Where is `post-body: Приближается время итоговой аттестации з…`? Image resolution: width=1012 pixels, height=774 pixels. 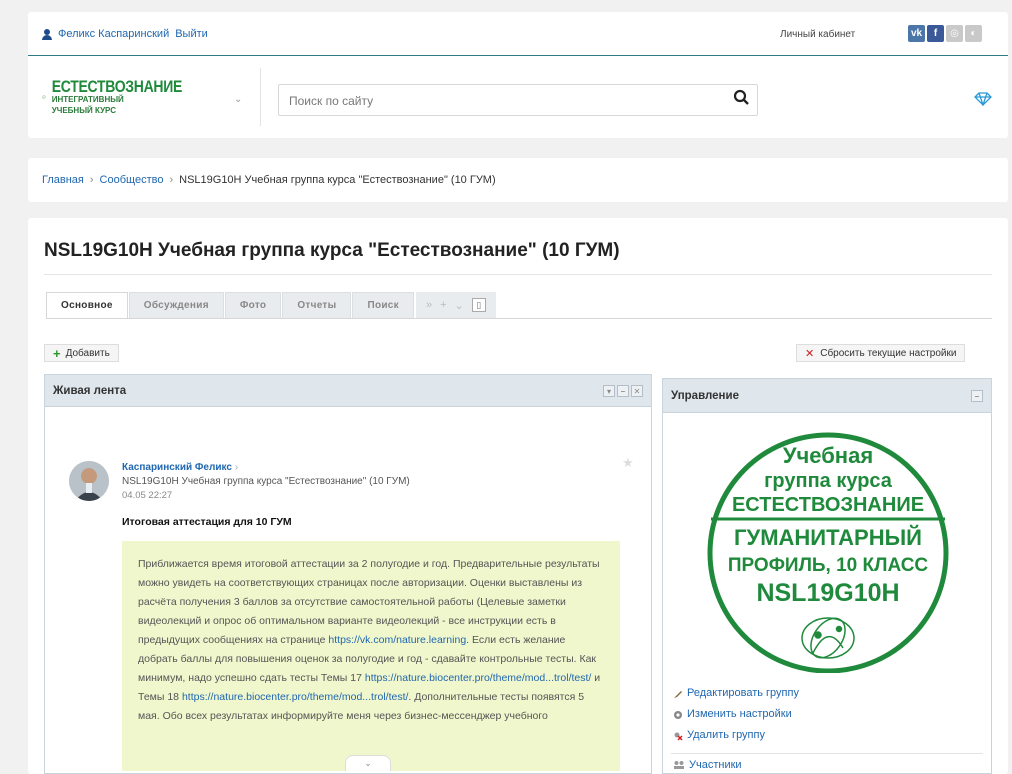 post-body: Приближается время итоговой аттестации з… is located at coordinates (371, 656).